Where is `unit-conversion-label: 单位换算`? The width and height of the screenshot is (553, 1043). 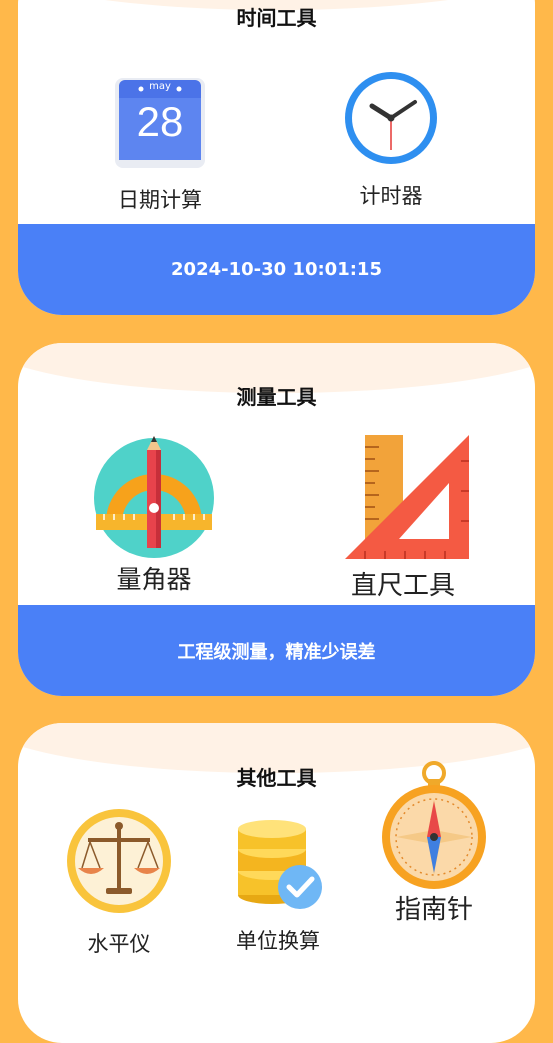 unit-conversion-label: 单位换算 is located at coordinates (278, 941).